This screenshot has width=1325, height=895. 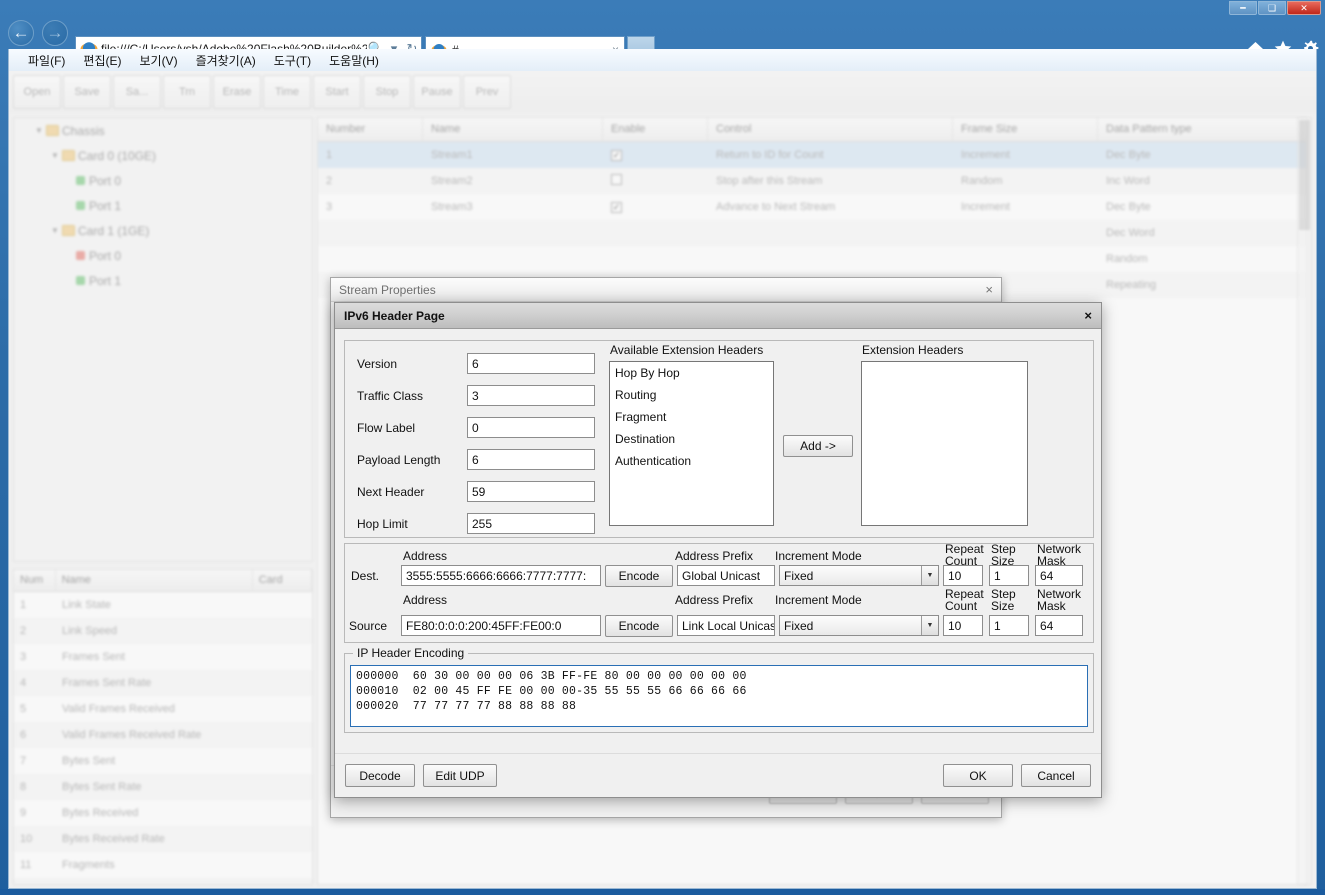 What do you see at coordinates (1059, 625) in the screenshot?
I see `source-network-mask-input: 64` at bounding box center [1059, 625].